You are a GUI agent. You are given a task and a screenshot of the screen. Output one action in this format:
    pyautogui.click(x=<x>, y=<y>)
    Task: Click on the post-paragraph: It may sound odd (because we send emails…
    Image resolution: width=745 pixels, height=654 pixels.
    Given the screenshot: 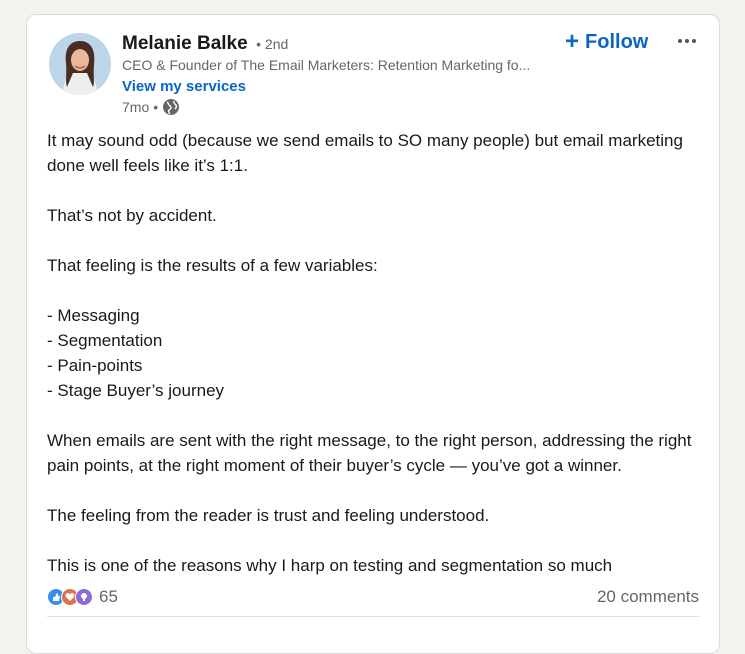 What is the action you would take?
    pyautogui.click(x=365, y=153)
    